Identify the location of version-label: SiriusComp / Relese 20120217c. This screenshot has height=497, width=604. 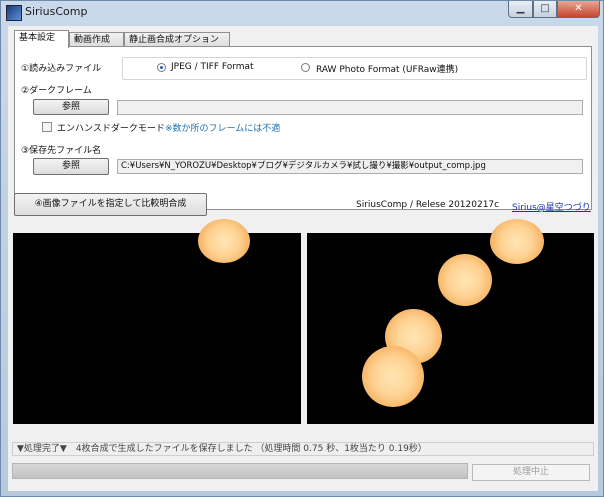
(428, 205).